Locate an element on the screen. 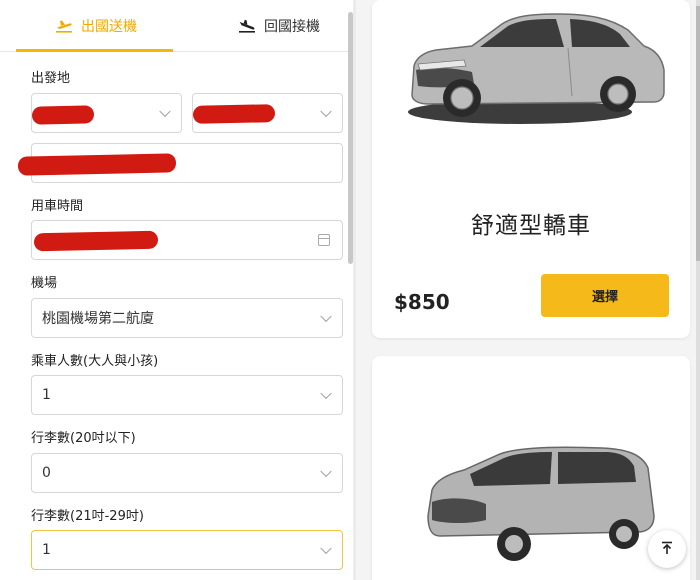 This screenshot has width=700, height=580. passengers-label: 乘車人數(大人與小孩) is located at coordinates (95, 361).